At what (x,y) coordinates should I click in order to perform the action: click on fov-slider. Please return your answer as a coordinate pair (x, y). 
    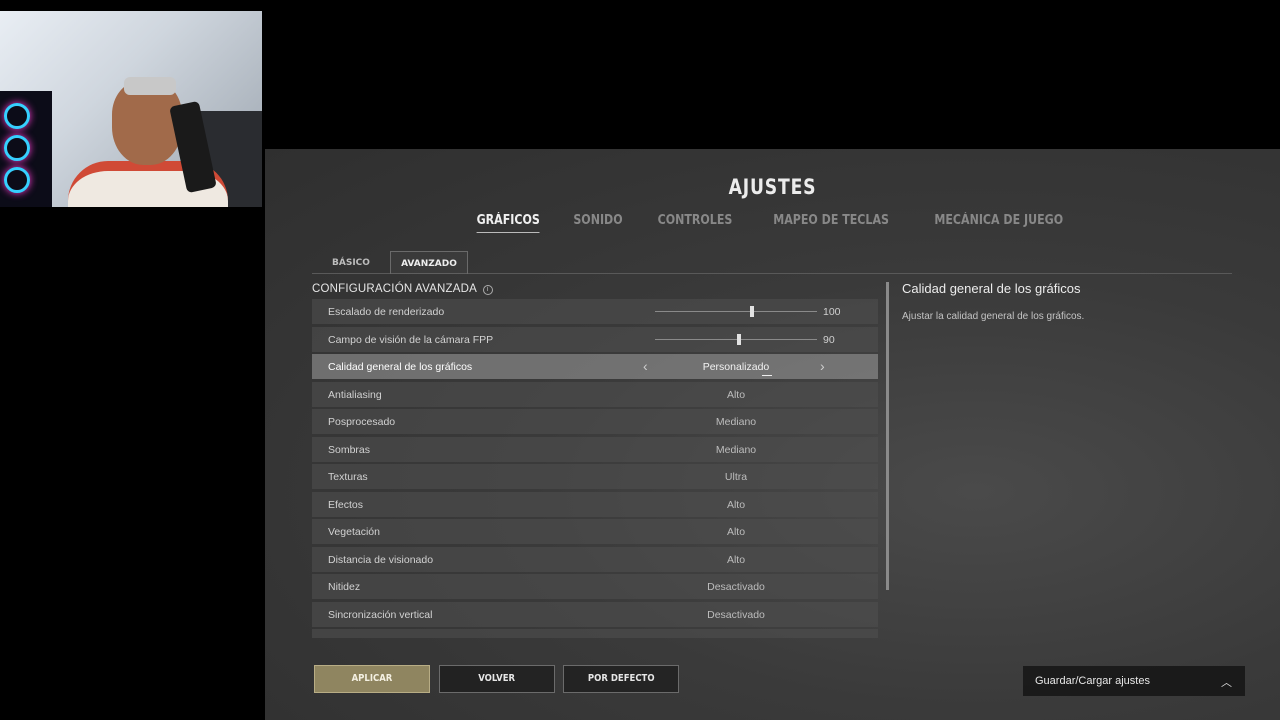
    Looking at the image, I should click on (736, 339).